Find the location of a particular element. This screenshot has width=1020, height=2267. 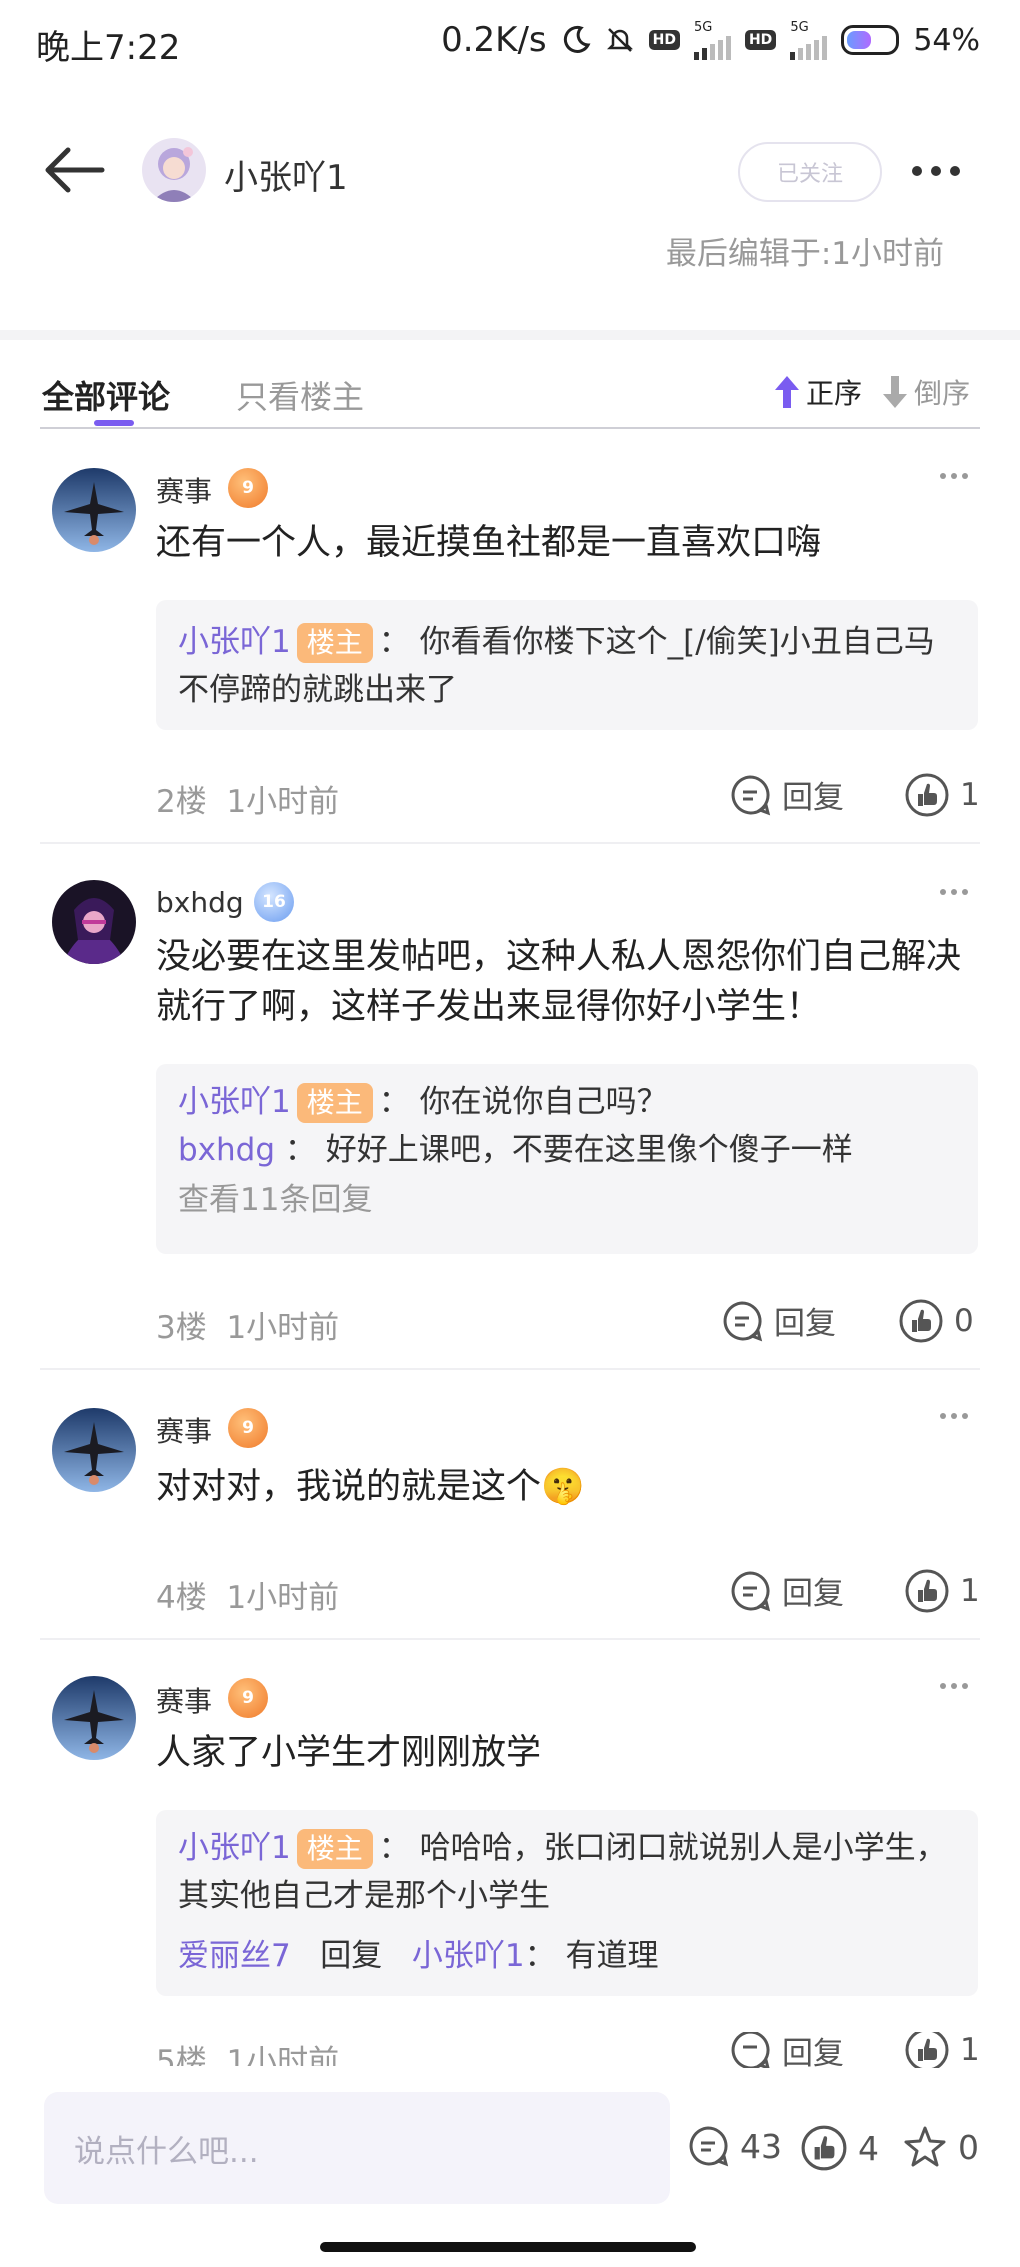

signal-2: 5G is located at coordinates (809, 39).